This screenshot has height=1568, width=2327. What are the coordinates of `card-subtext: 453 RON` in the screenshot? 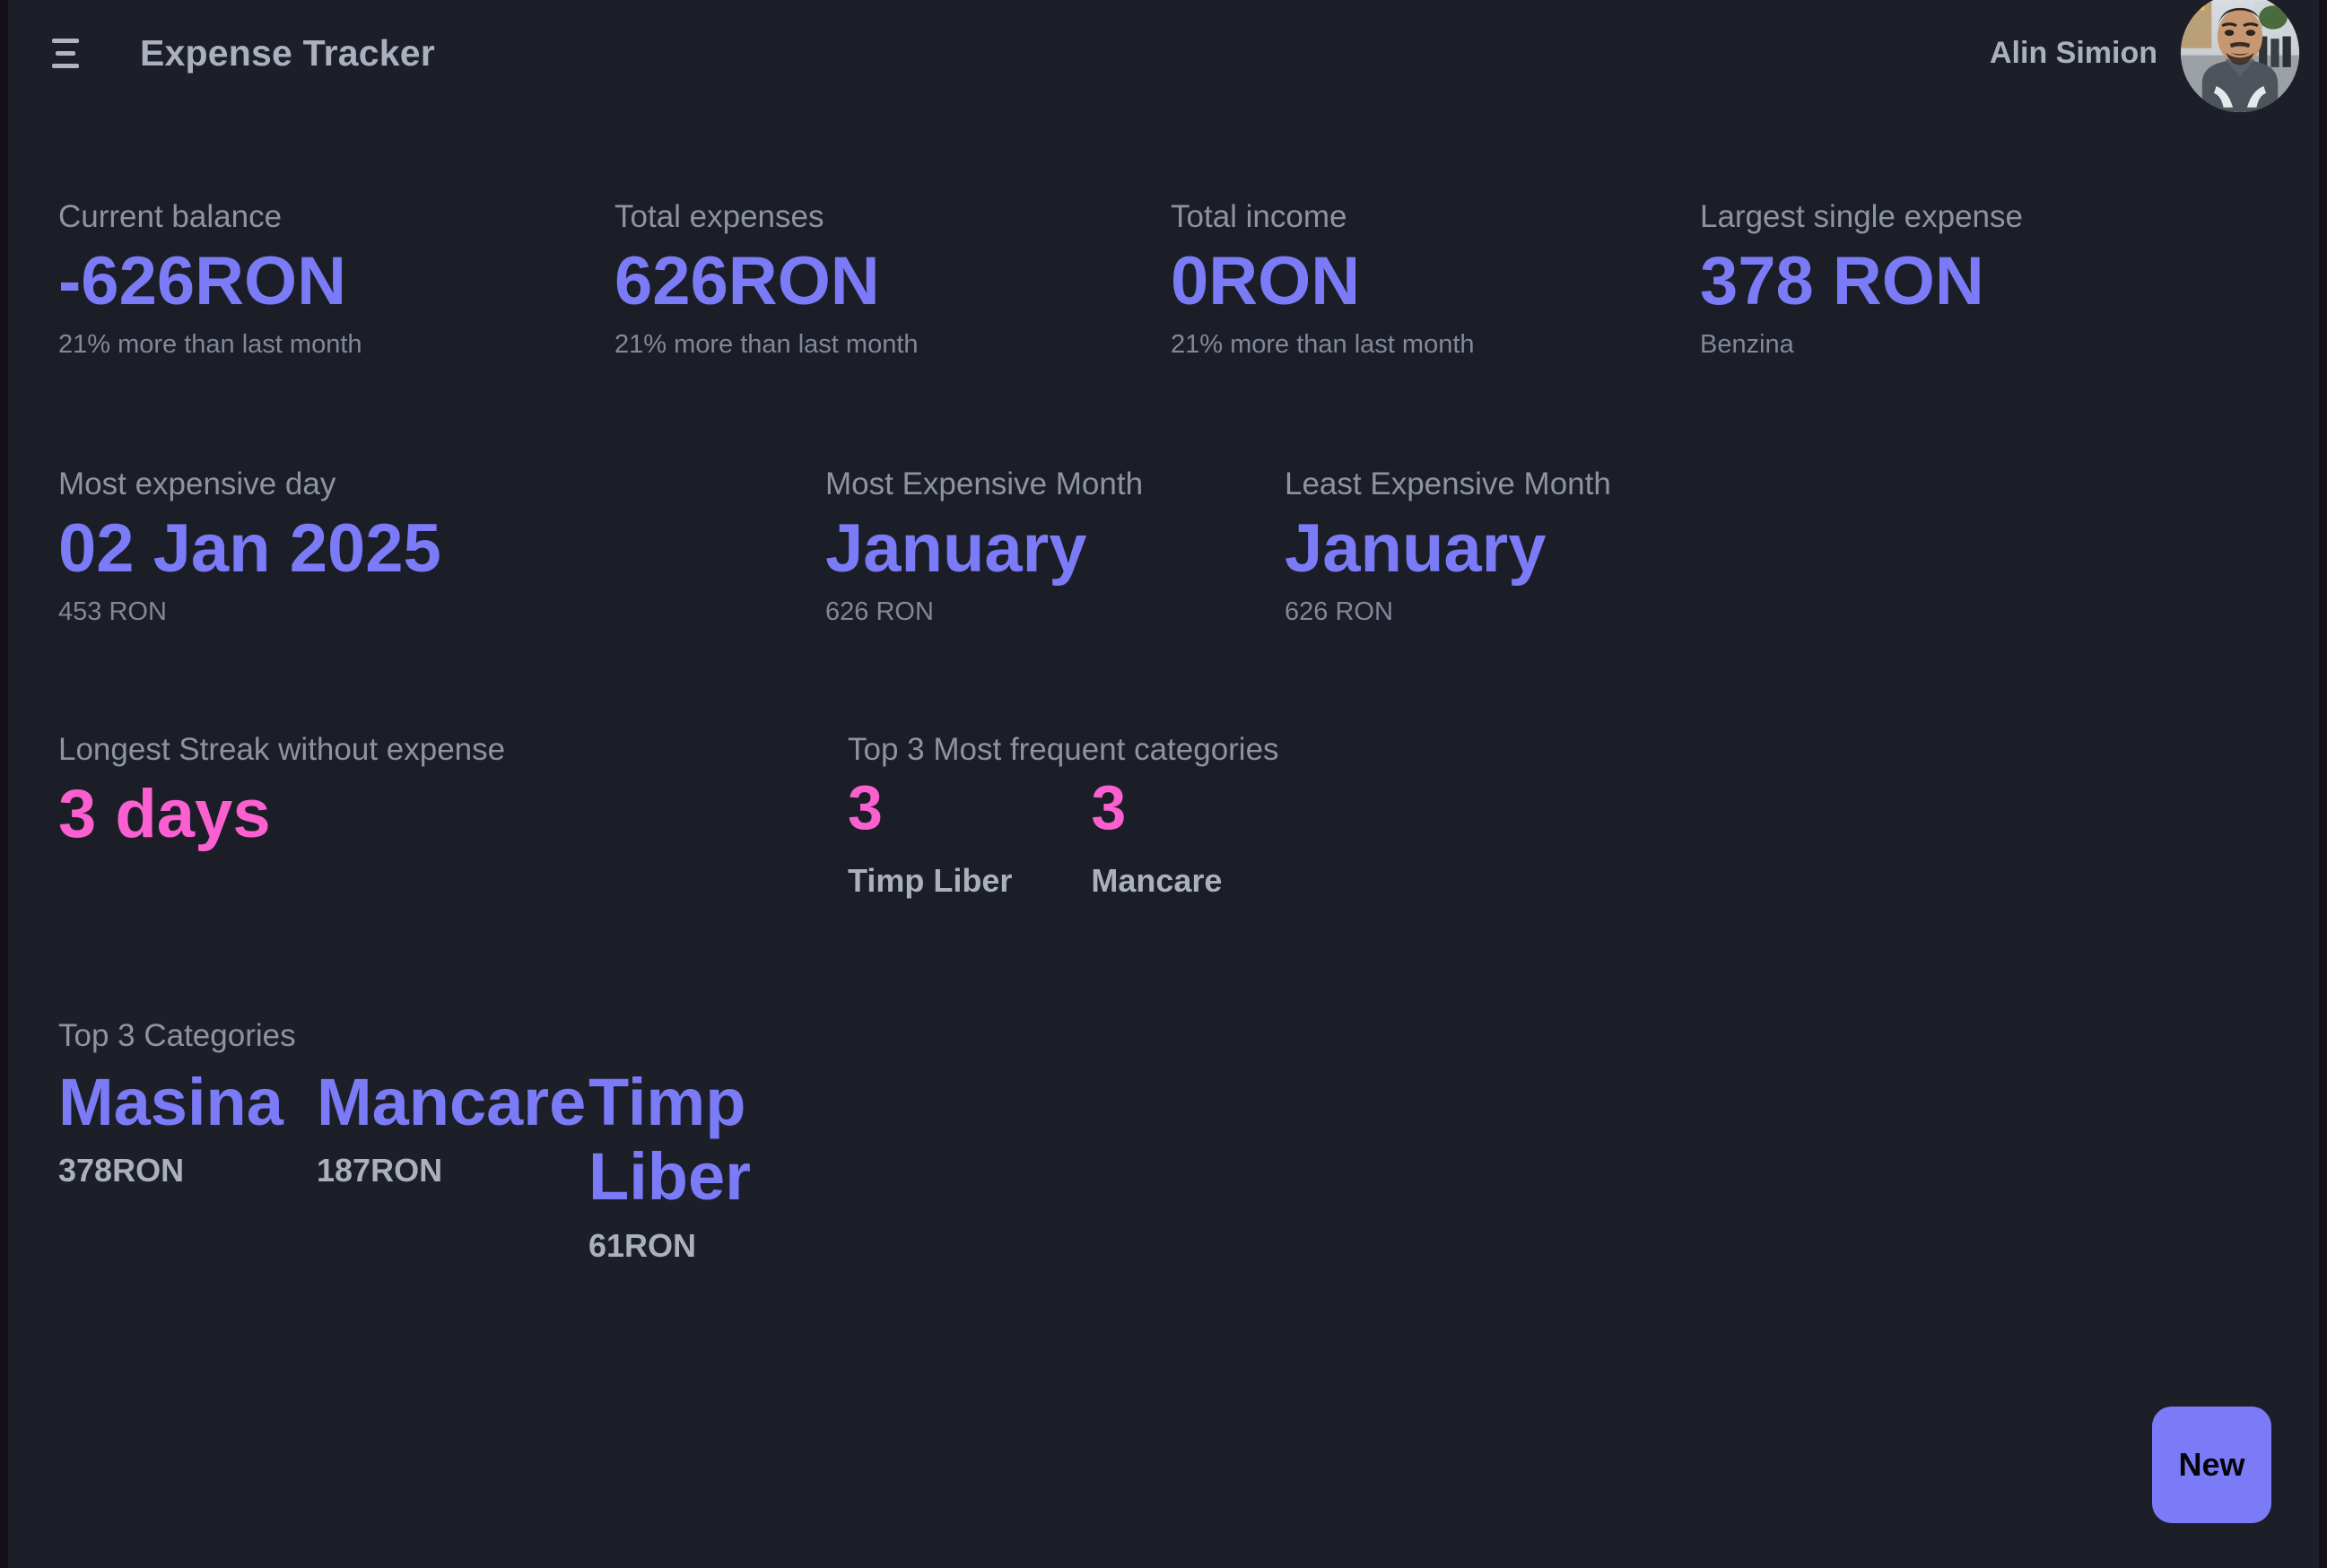 It's located at (112, 612).